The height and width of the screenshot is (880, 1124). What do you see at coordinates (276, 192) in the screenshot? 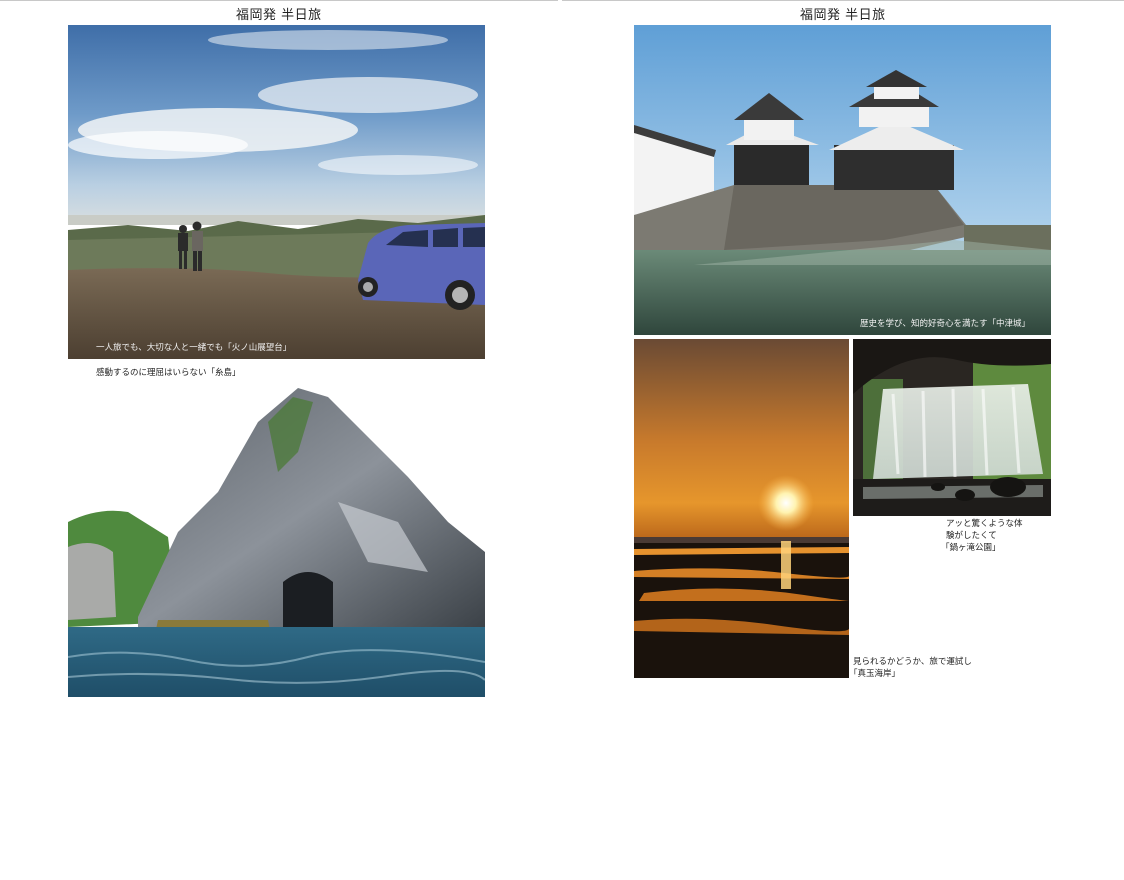
I see `lookout-photo` at bounding box center [276, 192].